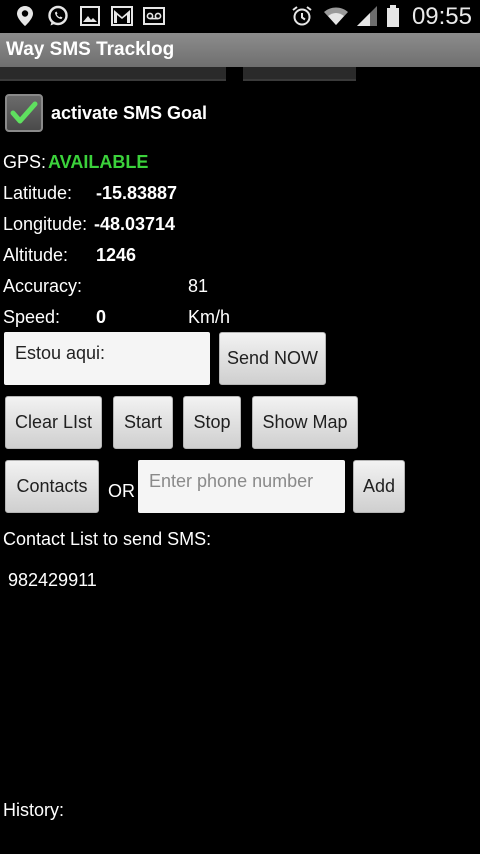 The image size is (480, 854). Describe the element at coordinates (393, 16) in the screenshot. I see `battery-icon` at that location.